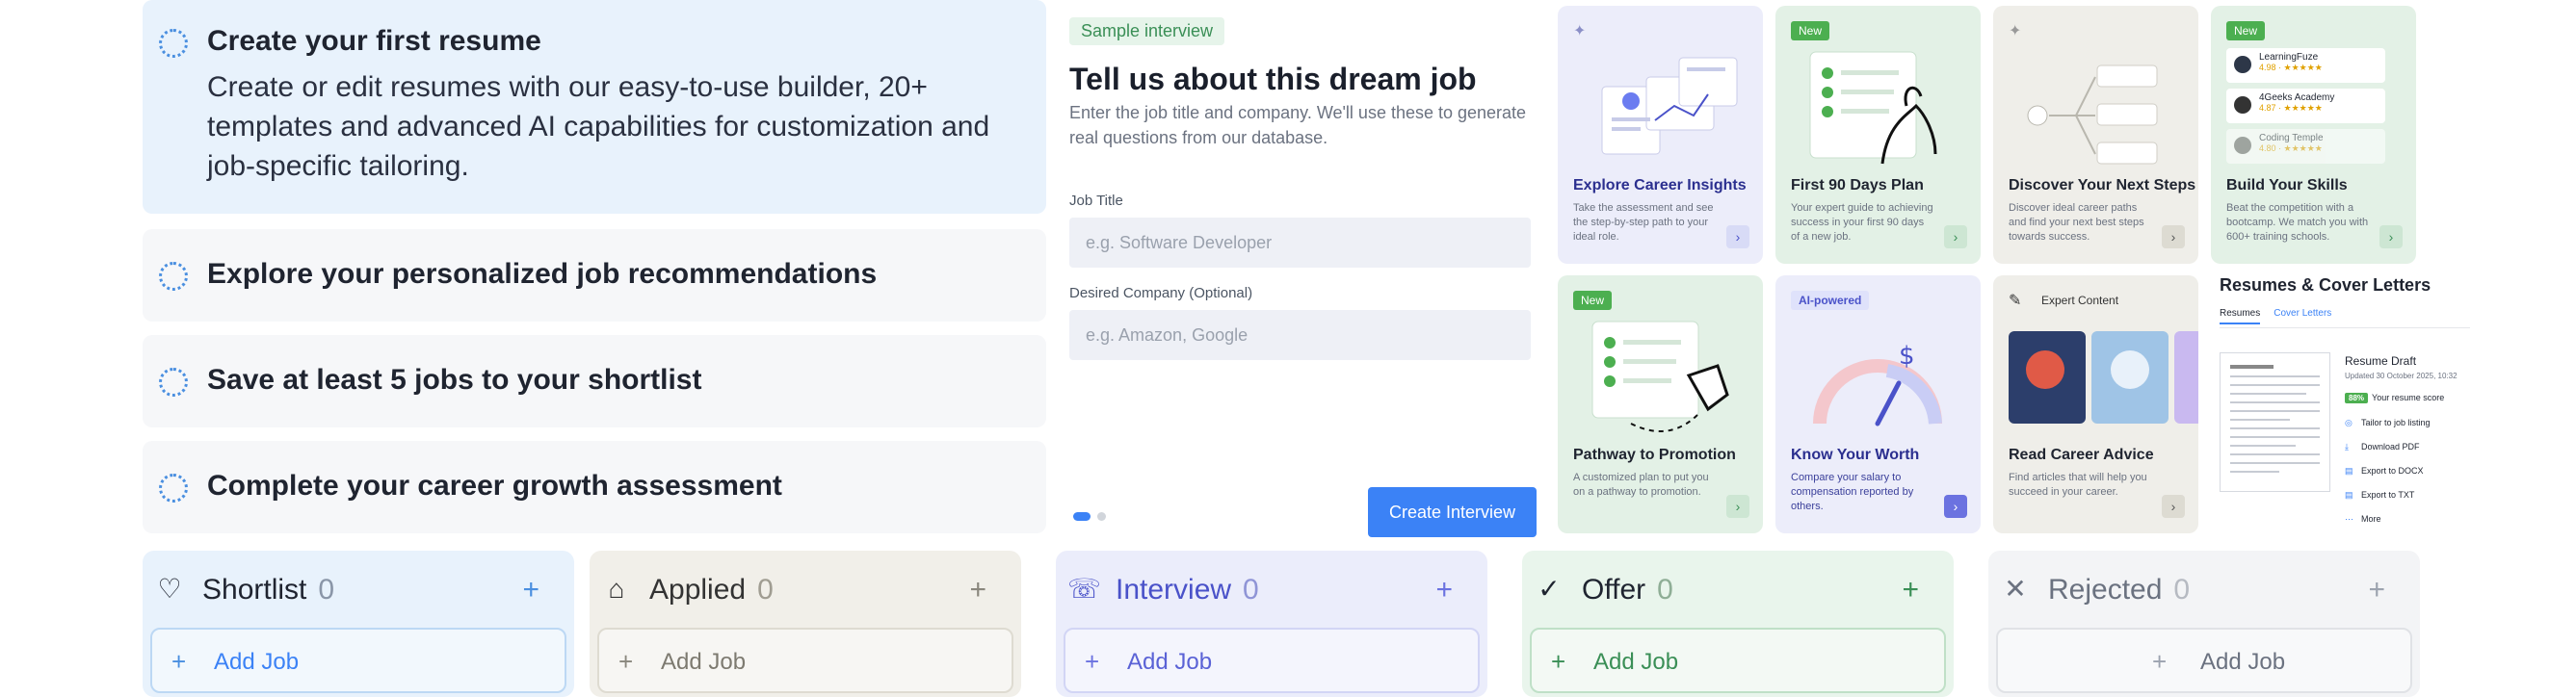 The image size is (2576, 697). What do you see at coordinates (1093, 517) in the screenshot?
I see `carousel-dots` at bounding box center [1093, 517].